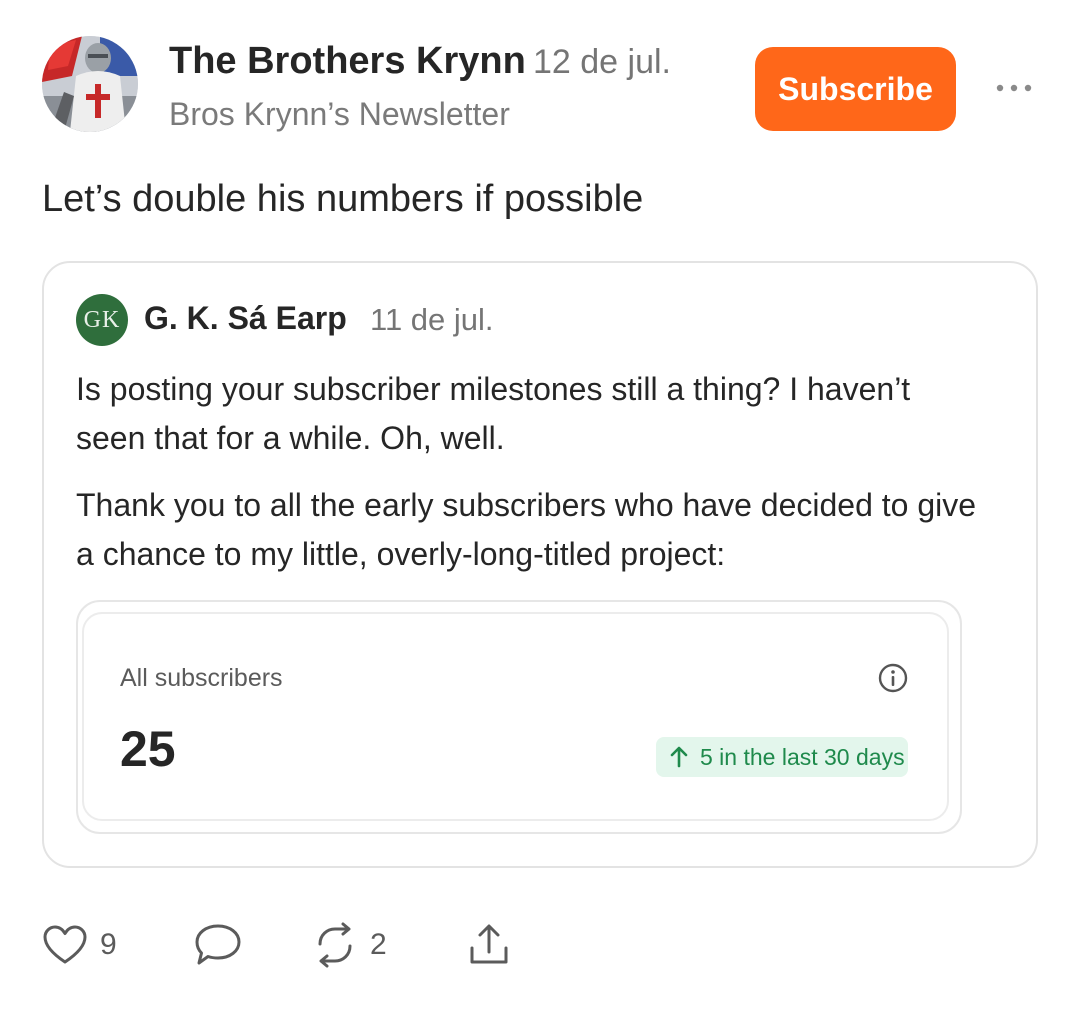 The height and width of the screenshot is (1011, 1080). What do you see at coordinates (65, 944) in the screenshot?
I see `heart-icon` at bounding box center [65, 944].